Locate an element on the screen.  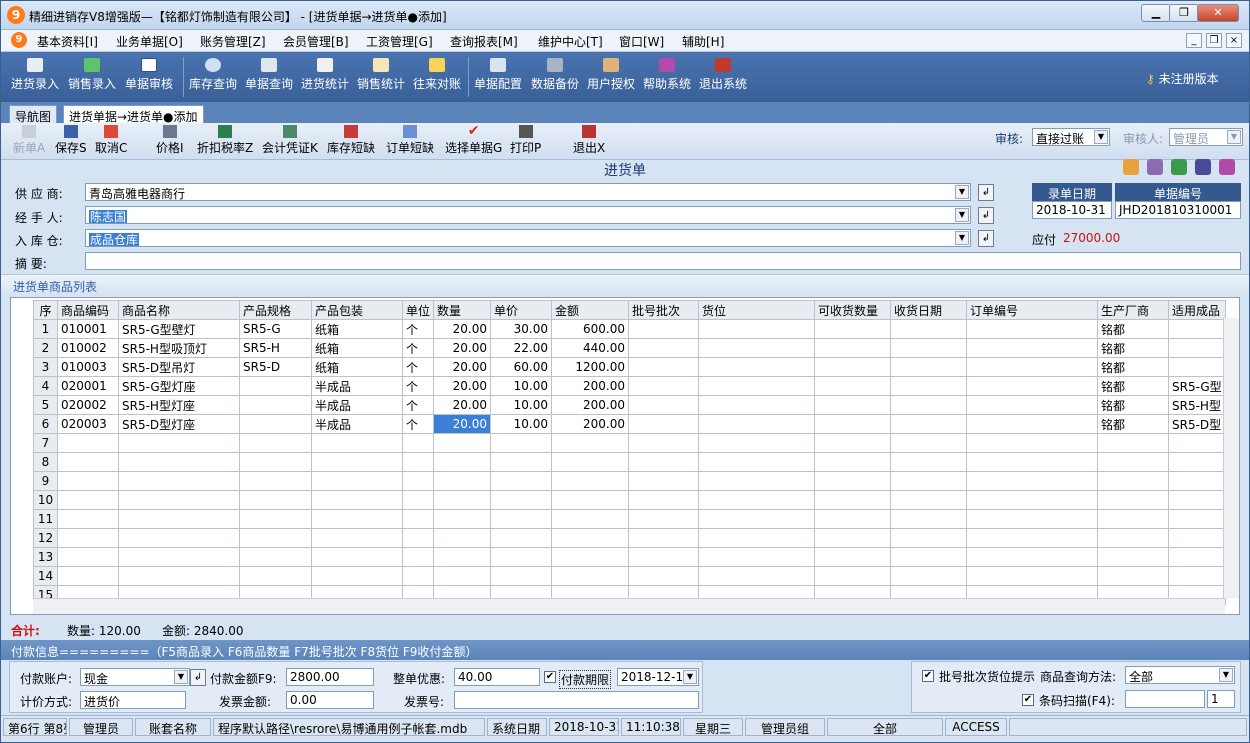
users-icon is located at coordinates (1155, 167).